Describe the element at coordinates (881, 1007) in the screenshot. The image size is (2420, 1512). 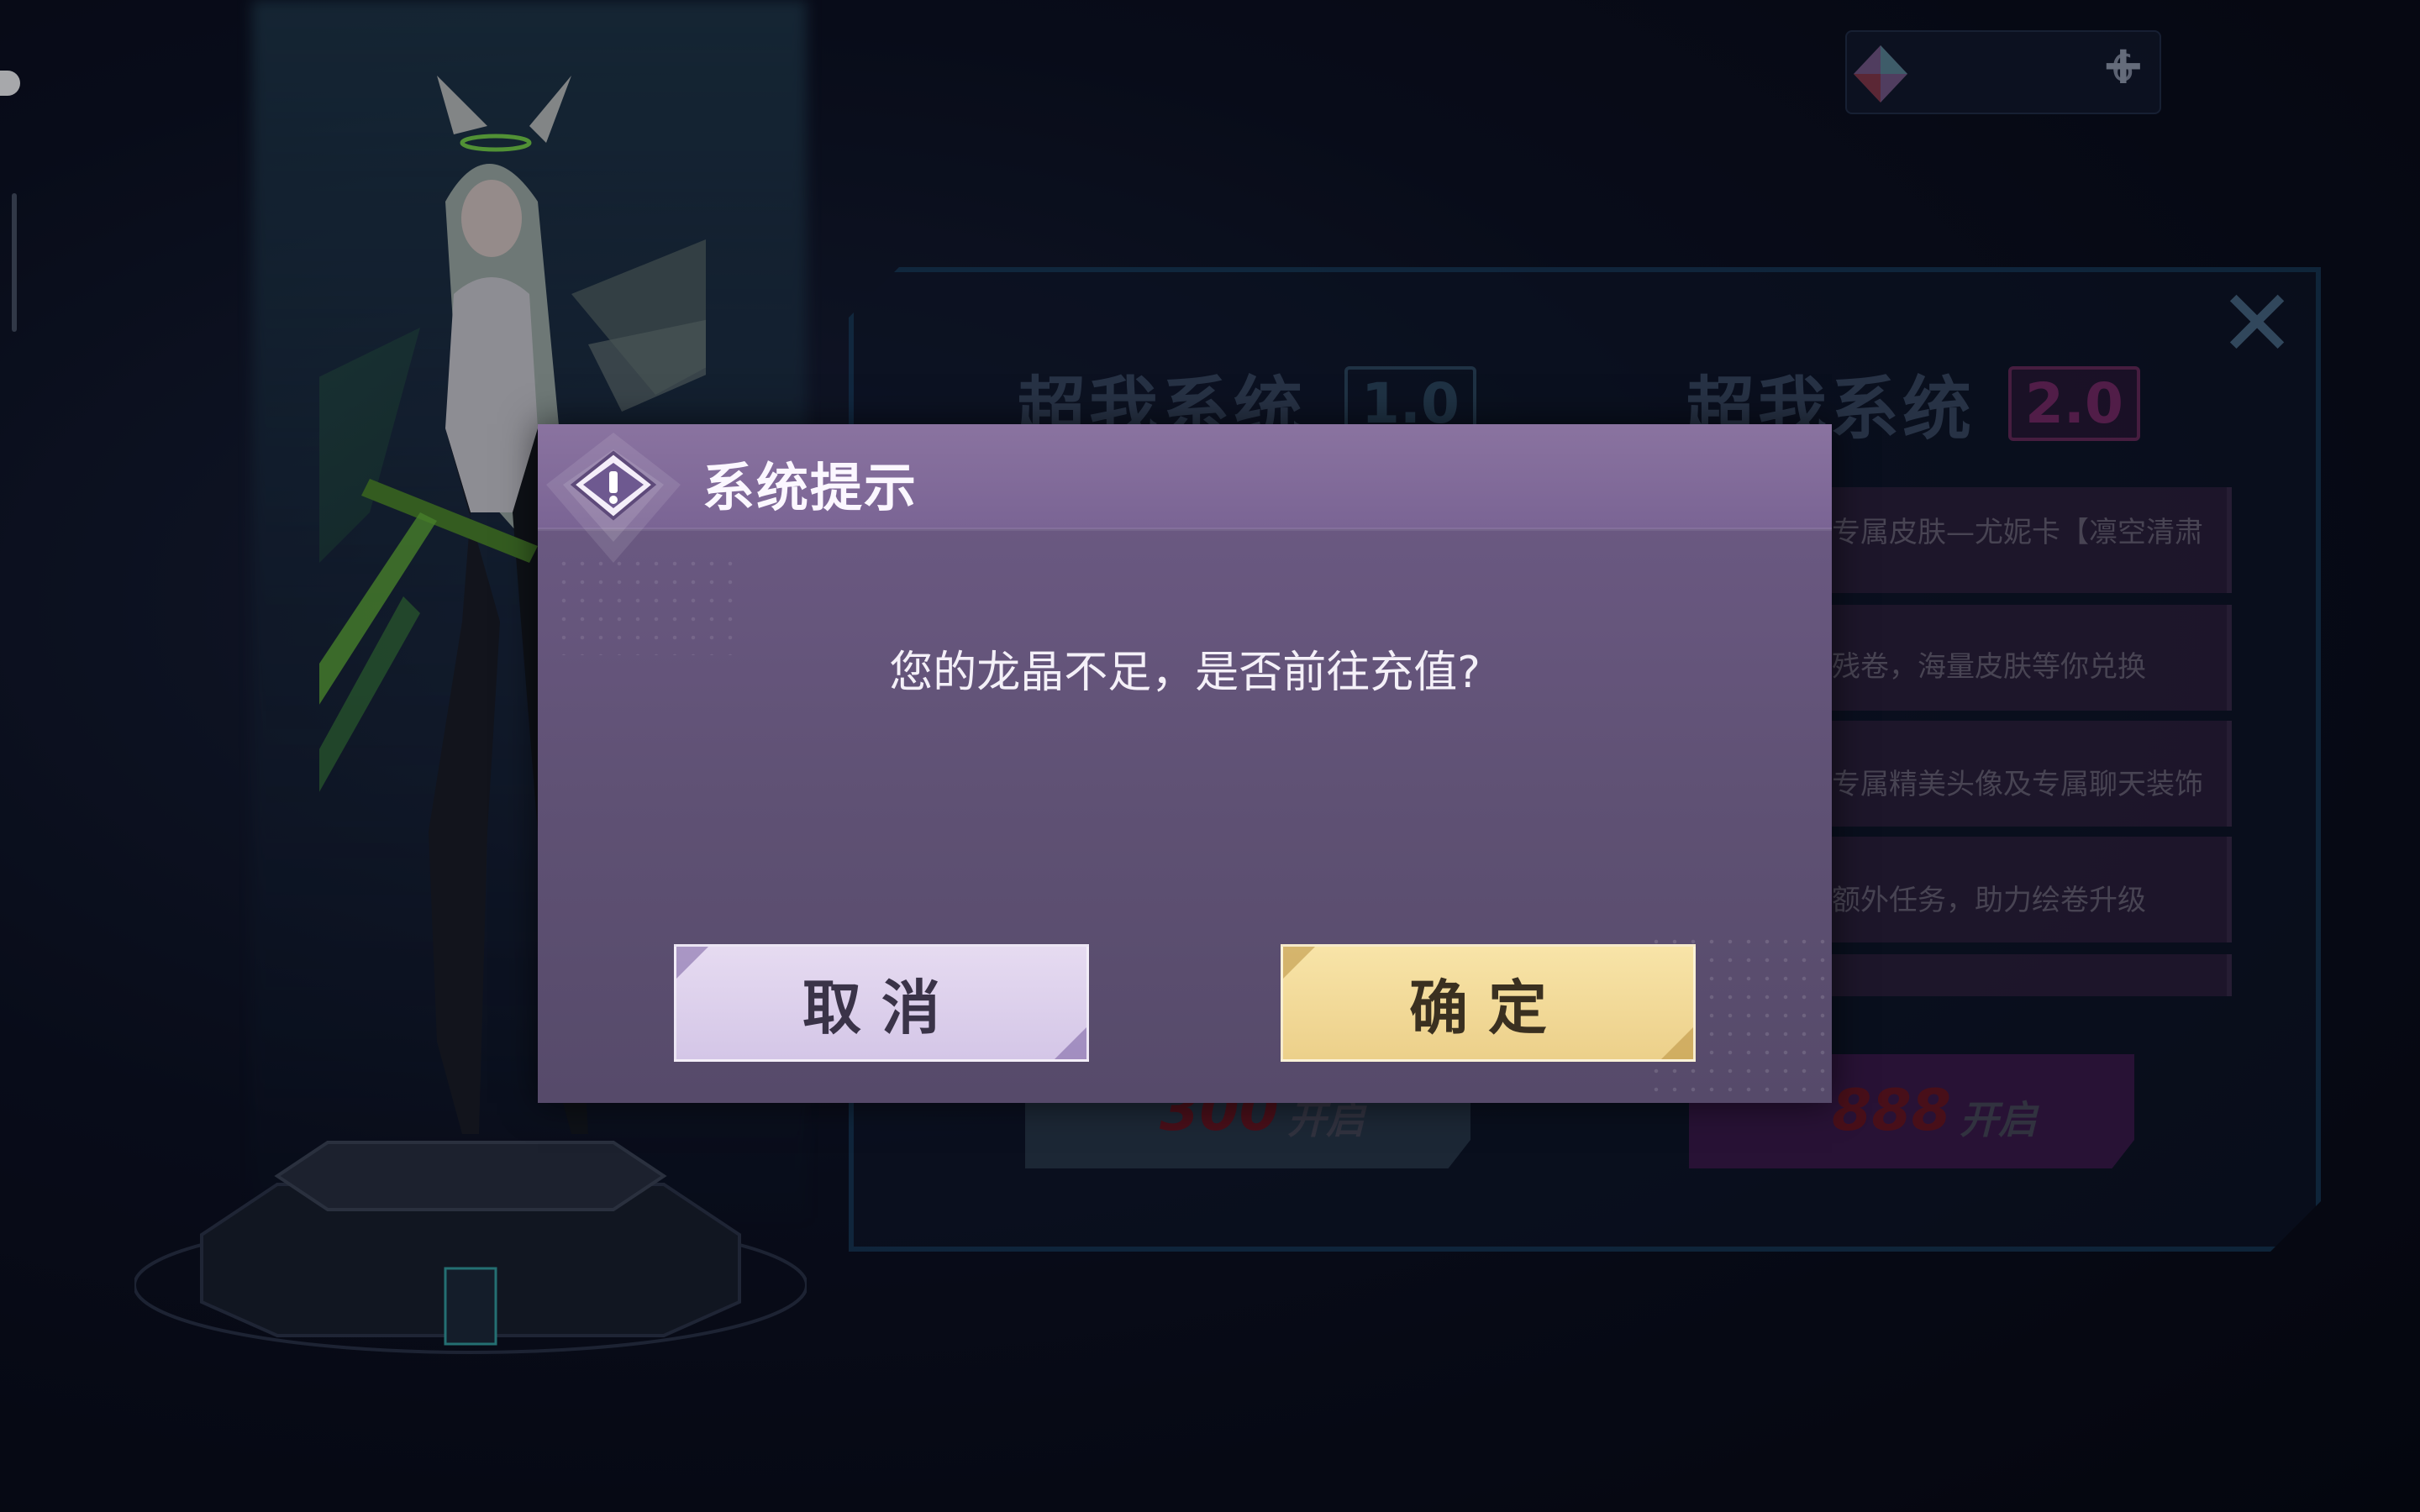
I see `cancel-button-label: 取消` at that location.